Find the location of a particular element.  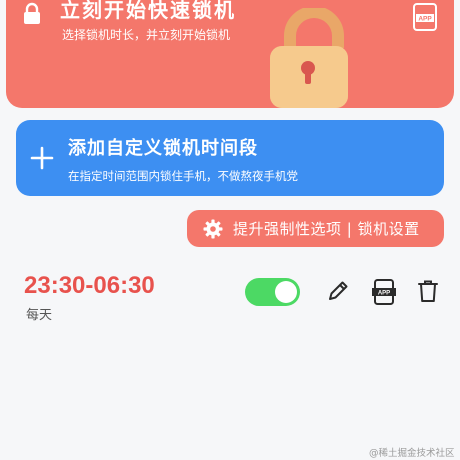

quick-lock-title: 立刻开始快速锁机 is located at coordinates (148, 11).